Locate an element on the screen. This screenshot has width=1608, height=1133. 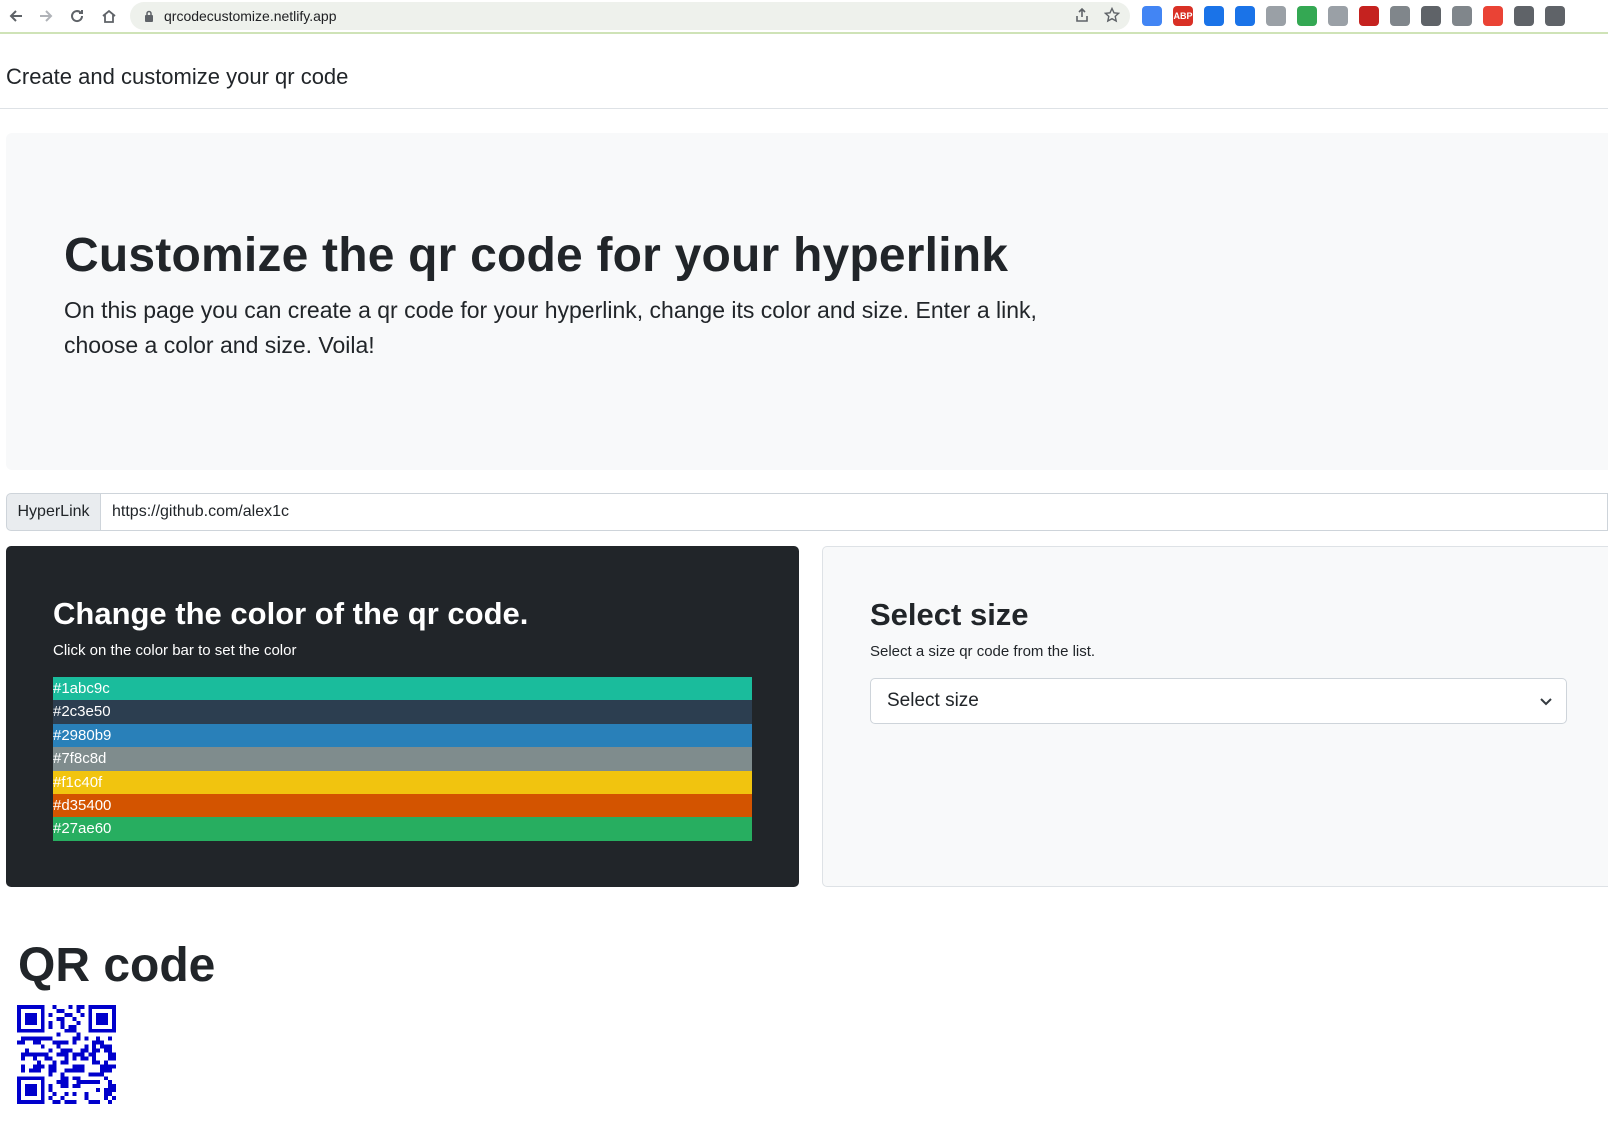
chevron-down-icon is located at coordinates (1546, 702).